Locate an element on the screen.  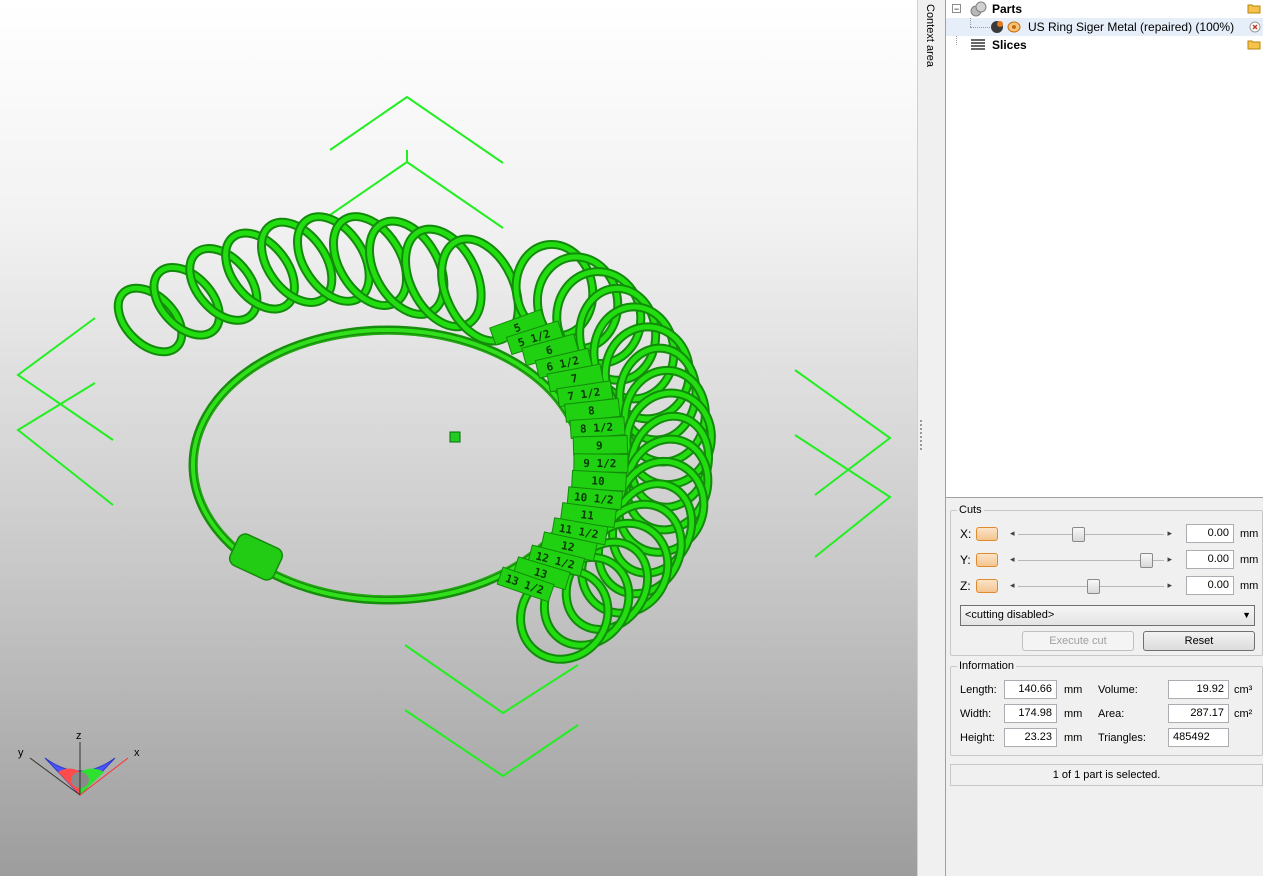
size-label: 9 1/2 is located at coordinates (599, 463).